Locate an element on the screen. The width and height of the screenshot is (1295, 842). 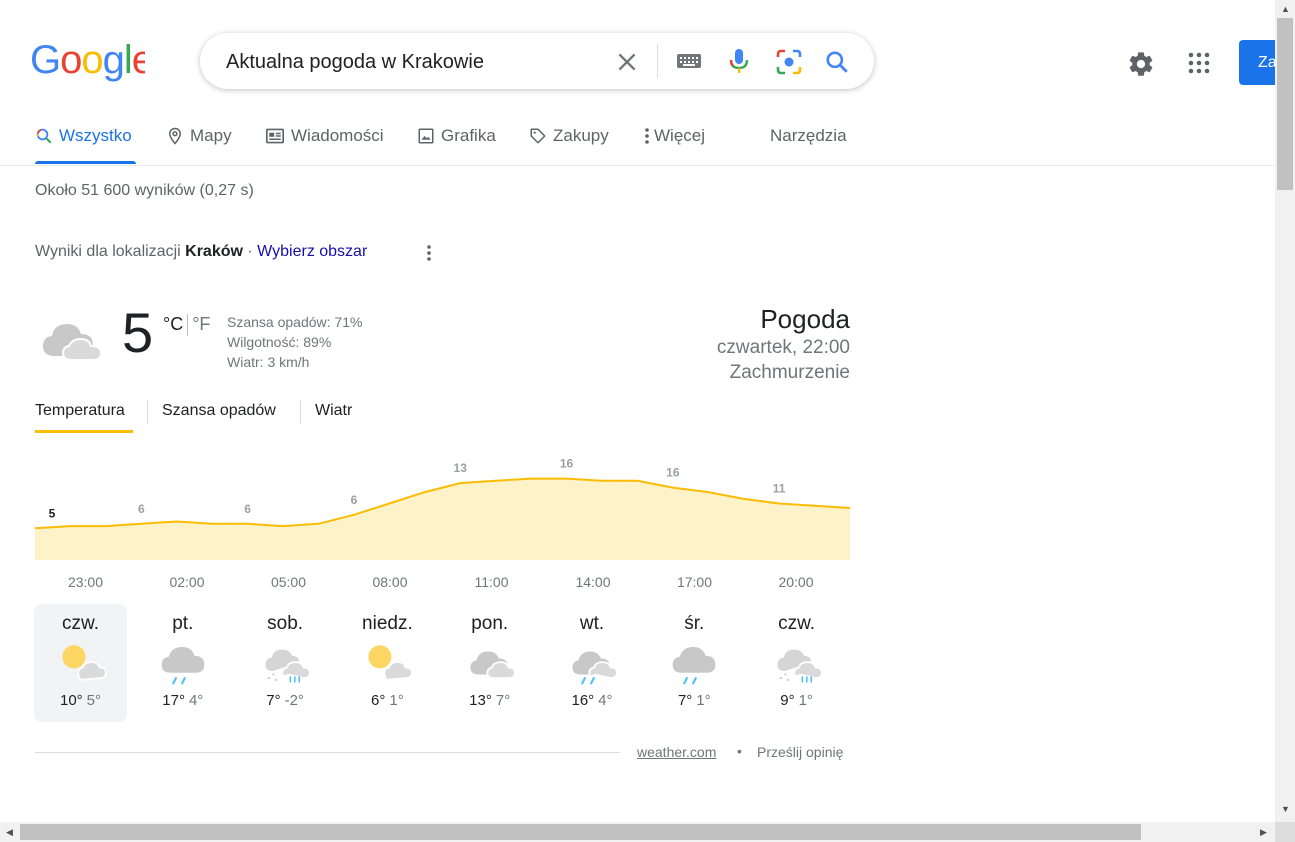
clear-icon is located at coordinates (627, 62).